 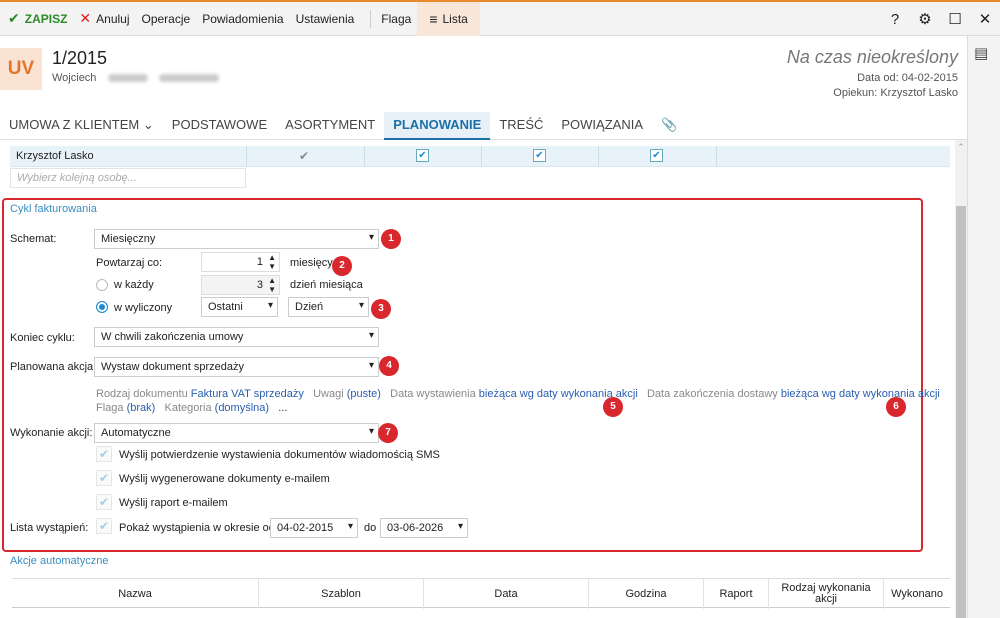 I want to click on client-id-blurred, so click(x=188, y=78).